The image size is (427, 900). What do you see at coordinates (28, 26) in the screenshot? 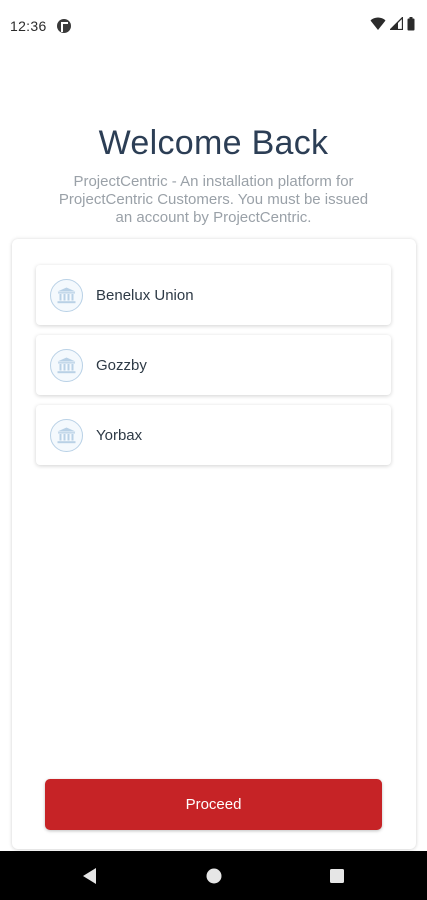
I see `status-time: 12:36` at bounding box center [28, 26].